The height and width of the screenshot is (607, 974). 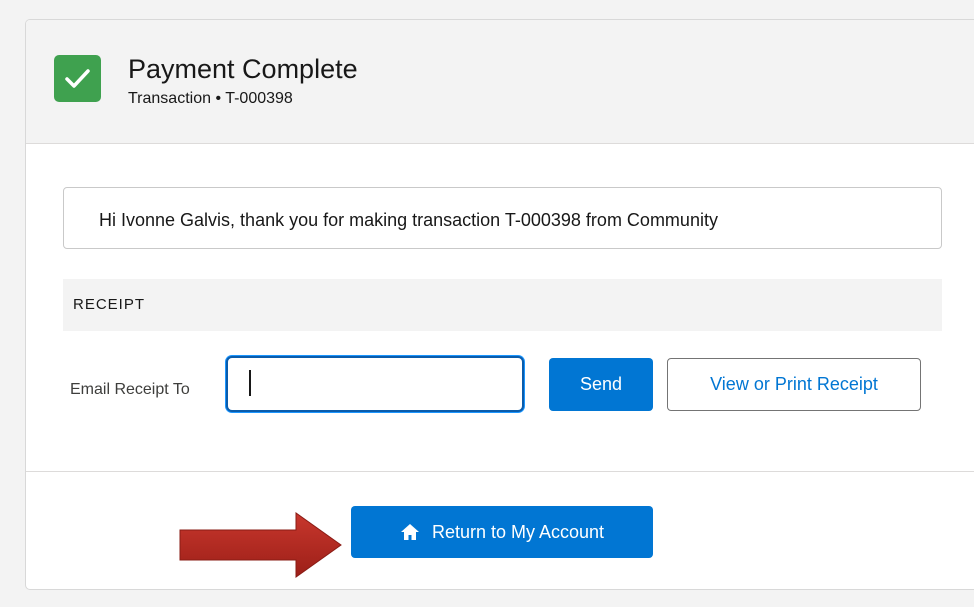 I want to click on email-receipt-input, so click(x=375, y=384).